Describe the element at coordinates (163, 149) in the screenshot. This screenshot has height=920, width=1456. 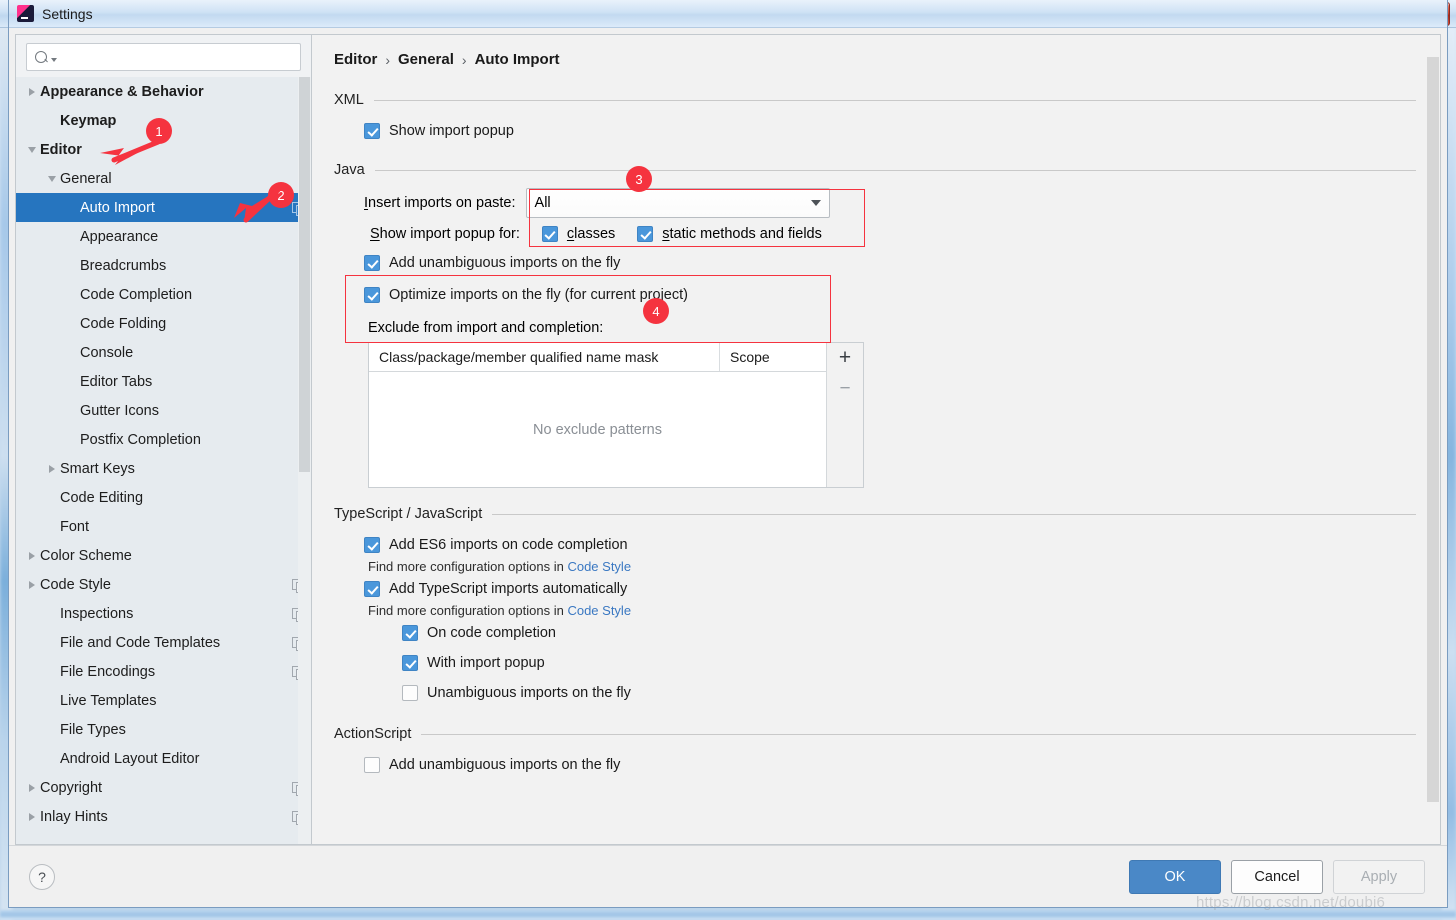
I see `sidebar-item-editor: Editor` at that location.